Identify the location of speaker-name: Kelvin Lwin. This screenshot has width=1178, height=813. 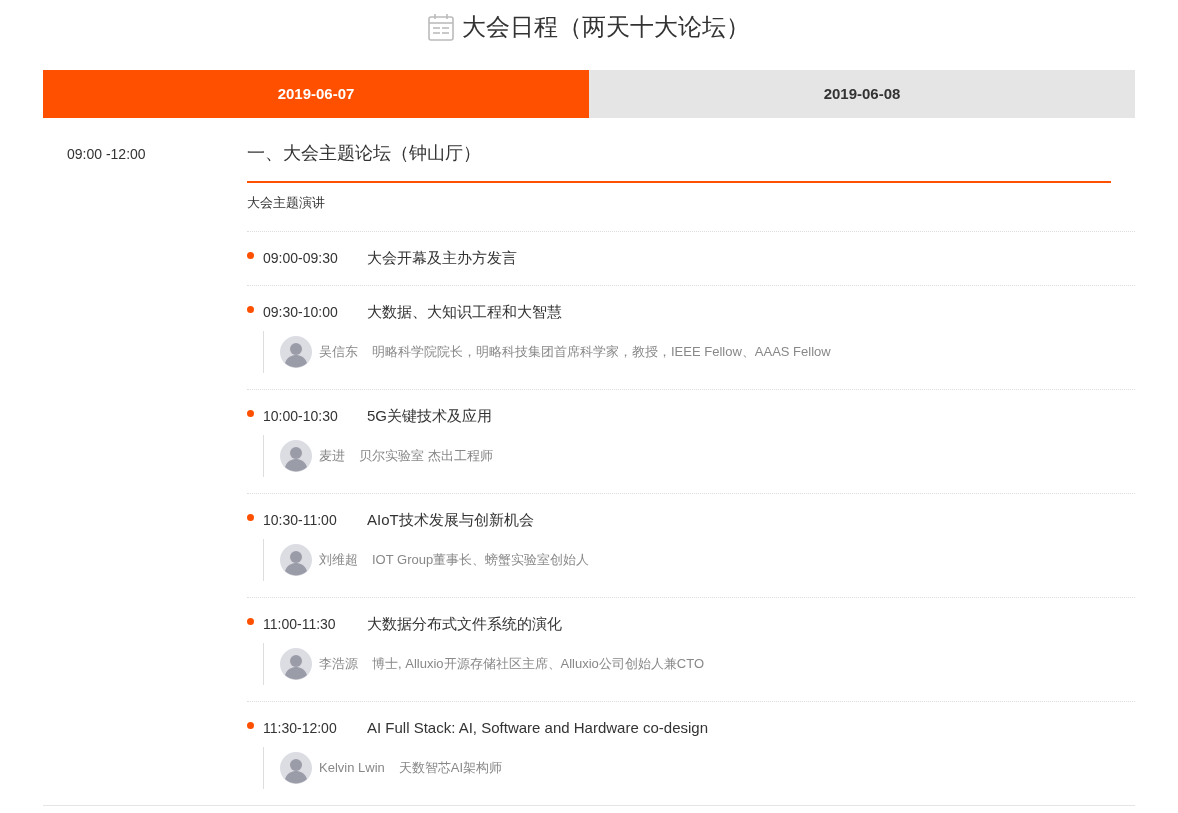
(352, 768).